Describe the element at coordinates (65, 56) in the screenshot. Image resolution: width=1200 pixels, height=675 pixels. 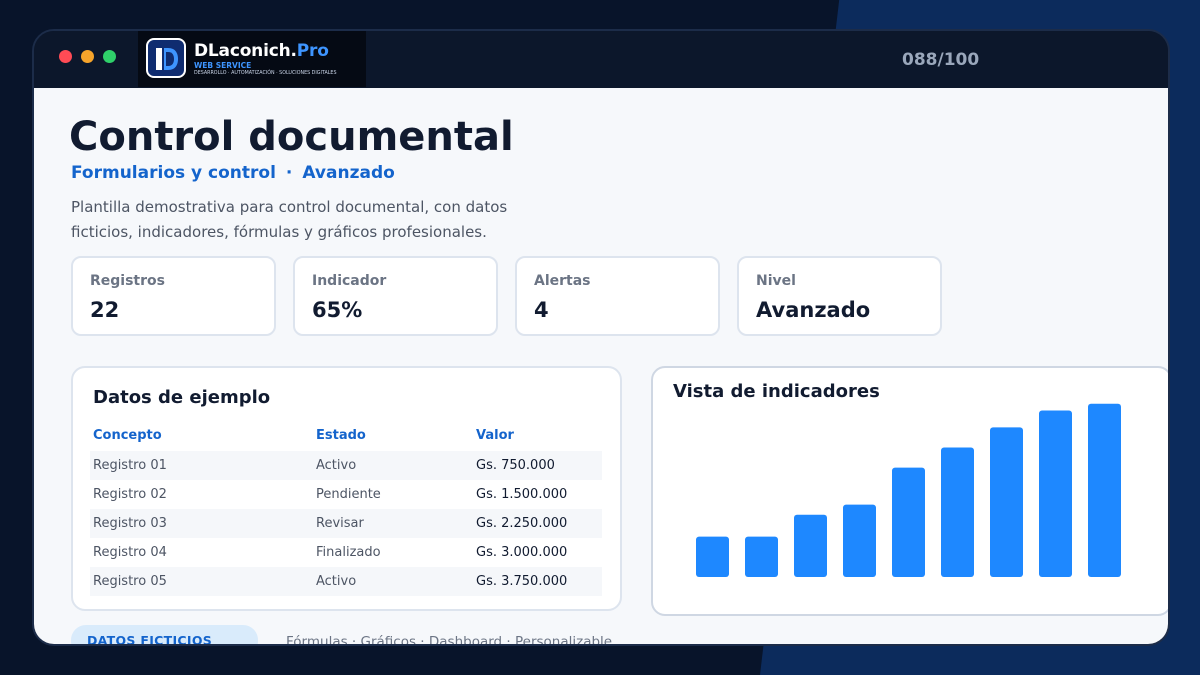
I see `close-window-button` at that location.